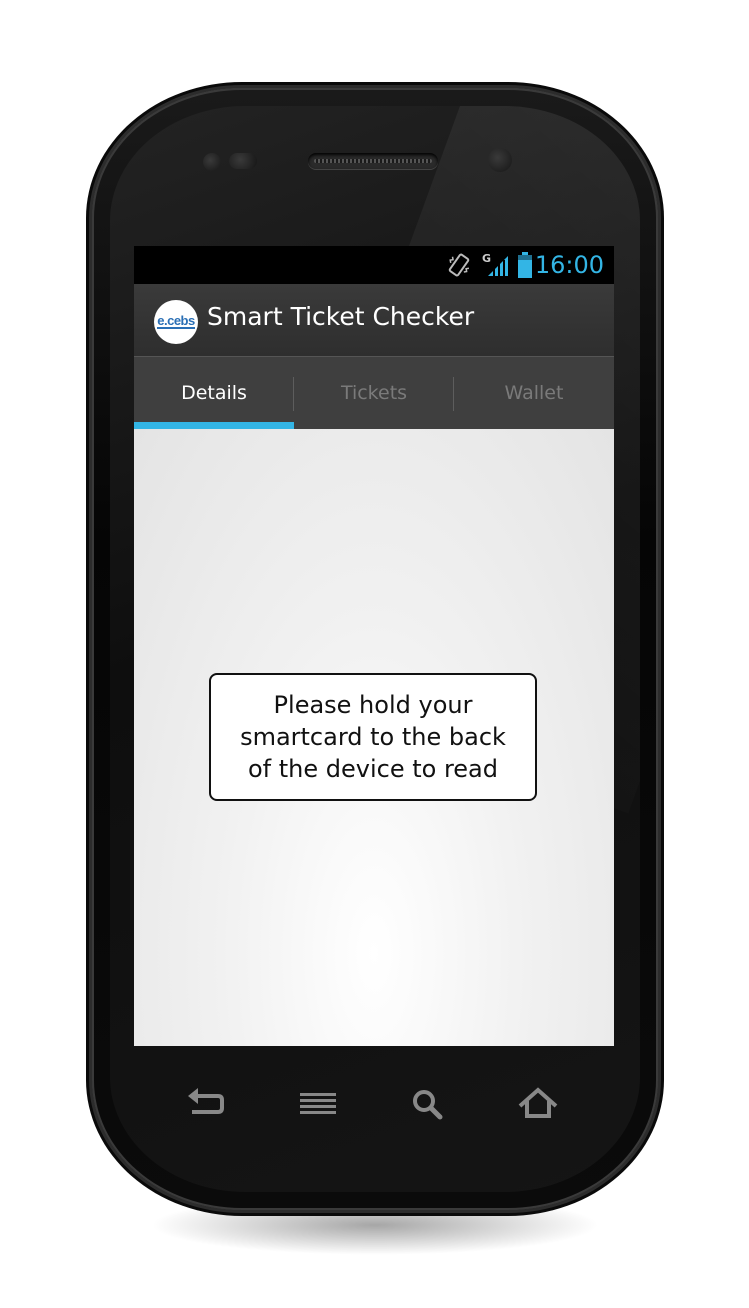  Describe the element at coordinates (374, 265) in the screenshot. I see `status-bar: G 16:00` at that location.